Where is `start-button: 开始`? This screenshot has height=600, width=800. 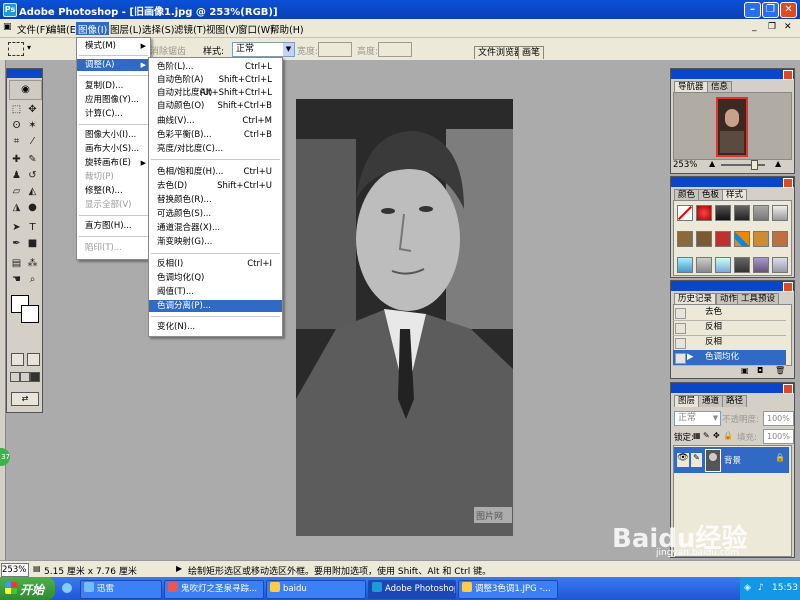 start-button: 开始 is located at coordinates (27, 588).